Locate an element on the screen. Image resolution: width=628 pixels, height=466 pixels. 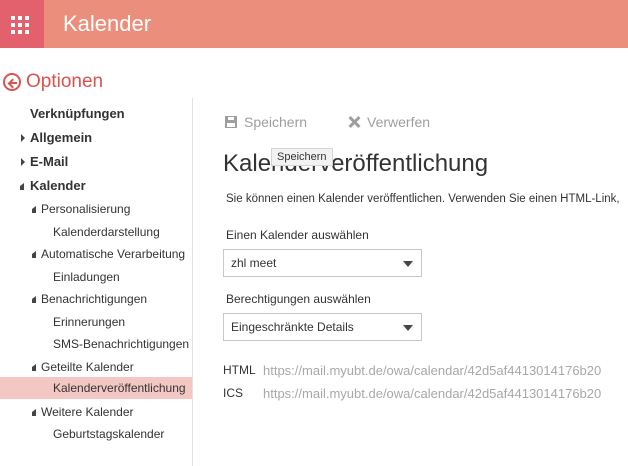
sidebar-item-kalender: Kalender is located at coordinates (96, 186).